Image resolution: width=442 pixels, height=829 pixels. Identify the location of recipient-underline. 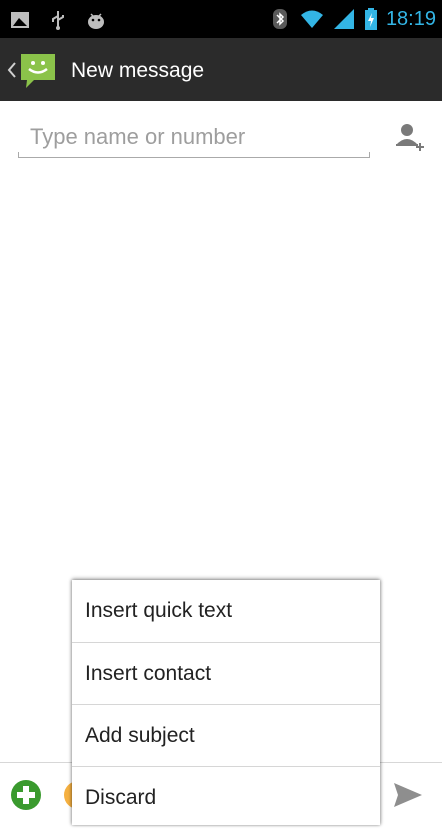
(194, 155).